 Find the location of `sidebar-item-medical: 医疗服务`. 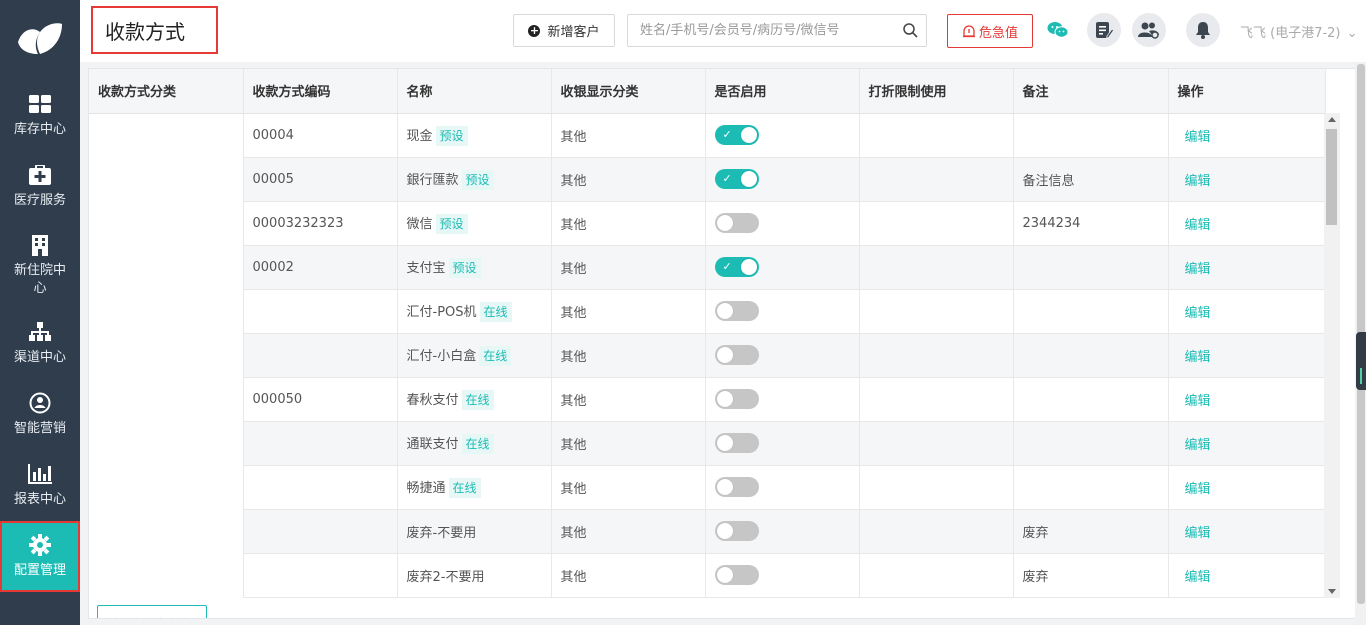

sidebar-item-medical: 医疗服务 is located at coordinates (40, 186).